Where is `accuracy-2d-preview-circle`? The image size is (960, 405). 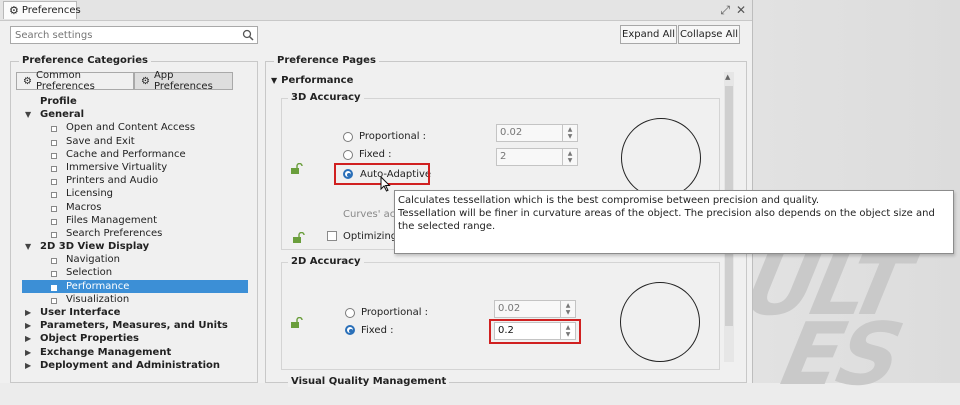
accuracy-2d-preview-circle is located at coordinates (660, 322).